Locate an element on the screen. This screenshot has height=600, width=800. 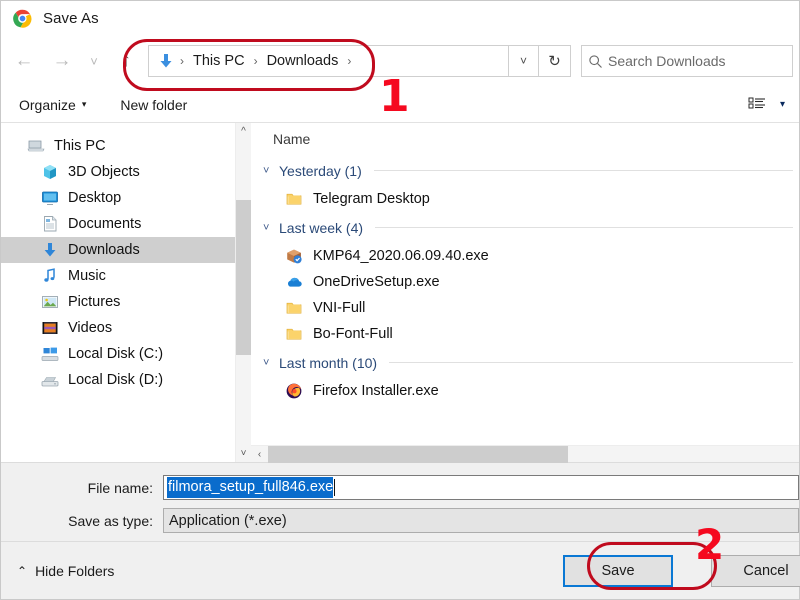
back-button: ← is located at coordinates (24, 61).